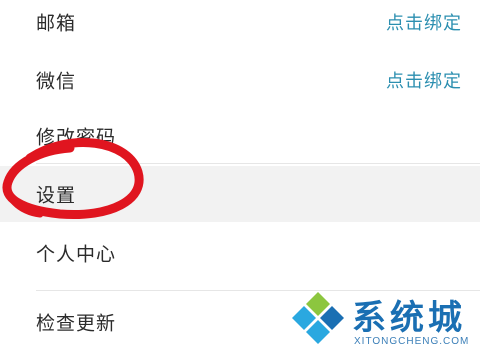 This screenshot has width=480, height=362. Describe the element at coordinates (409, 318) in the screenshot. I see `watermark-title: 系统城` at that location.